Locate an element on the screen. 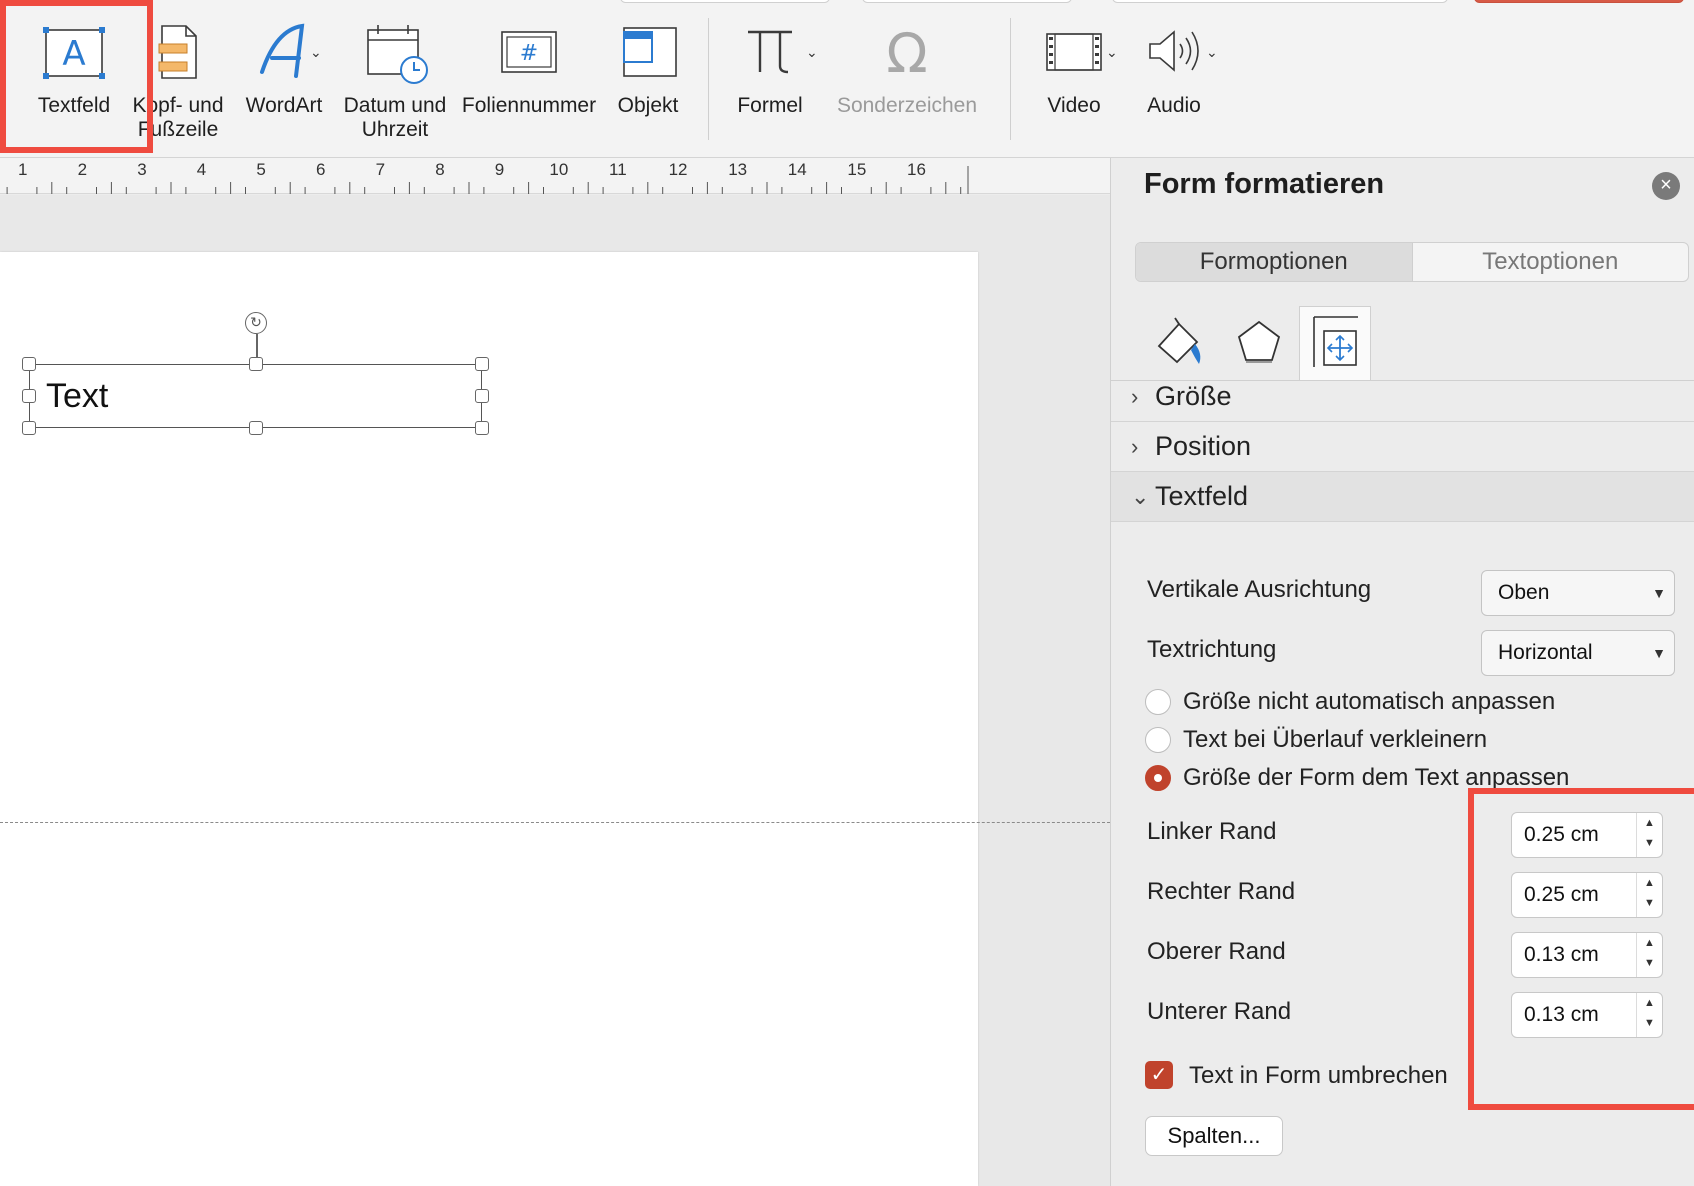 The height and width of the screenshot is (1186, 1694). equation-label: Formel is located at coordinates (770, 105).